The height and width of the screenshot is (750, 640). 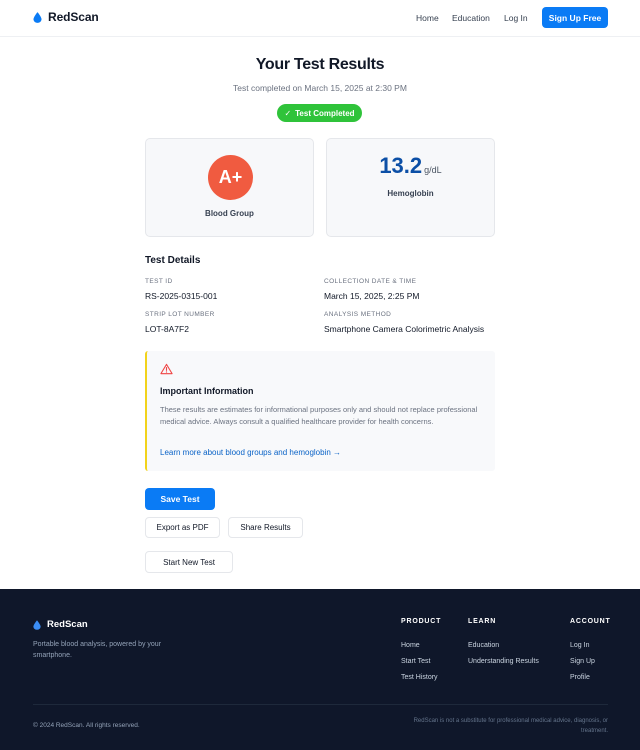 I want to click on footer-link-signup: Sign Up, so click(x=582, y=661).